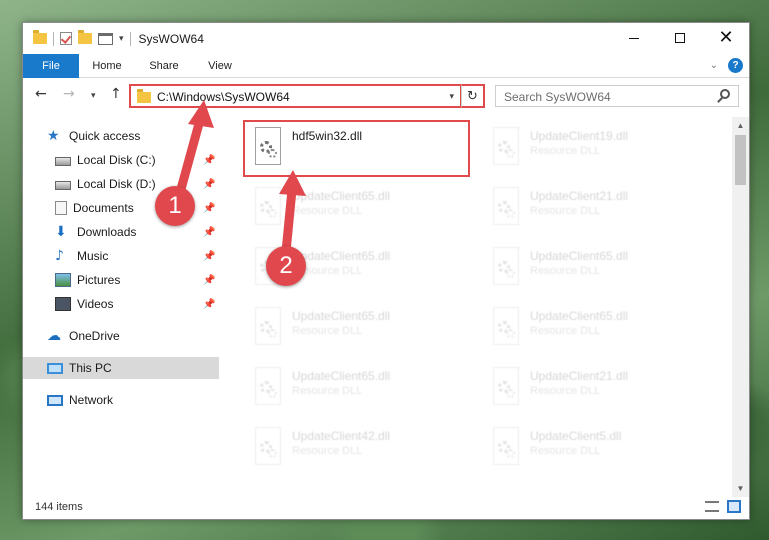  What do you see at coordinates (295, 96) in the screenshot?
I see `address-bar: C:\Windows\SysWOW64 ▾` at bounding box center [295, 96].